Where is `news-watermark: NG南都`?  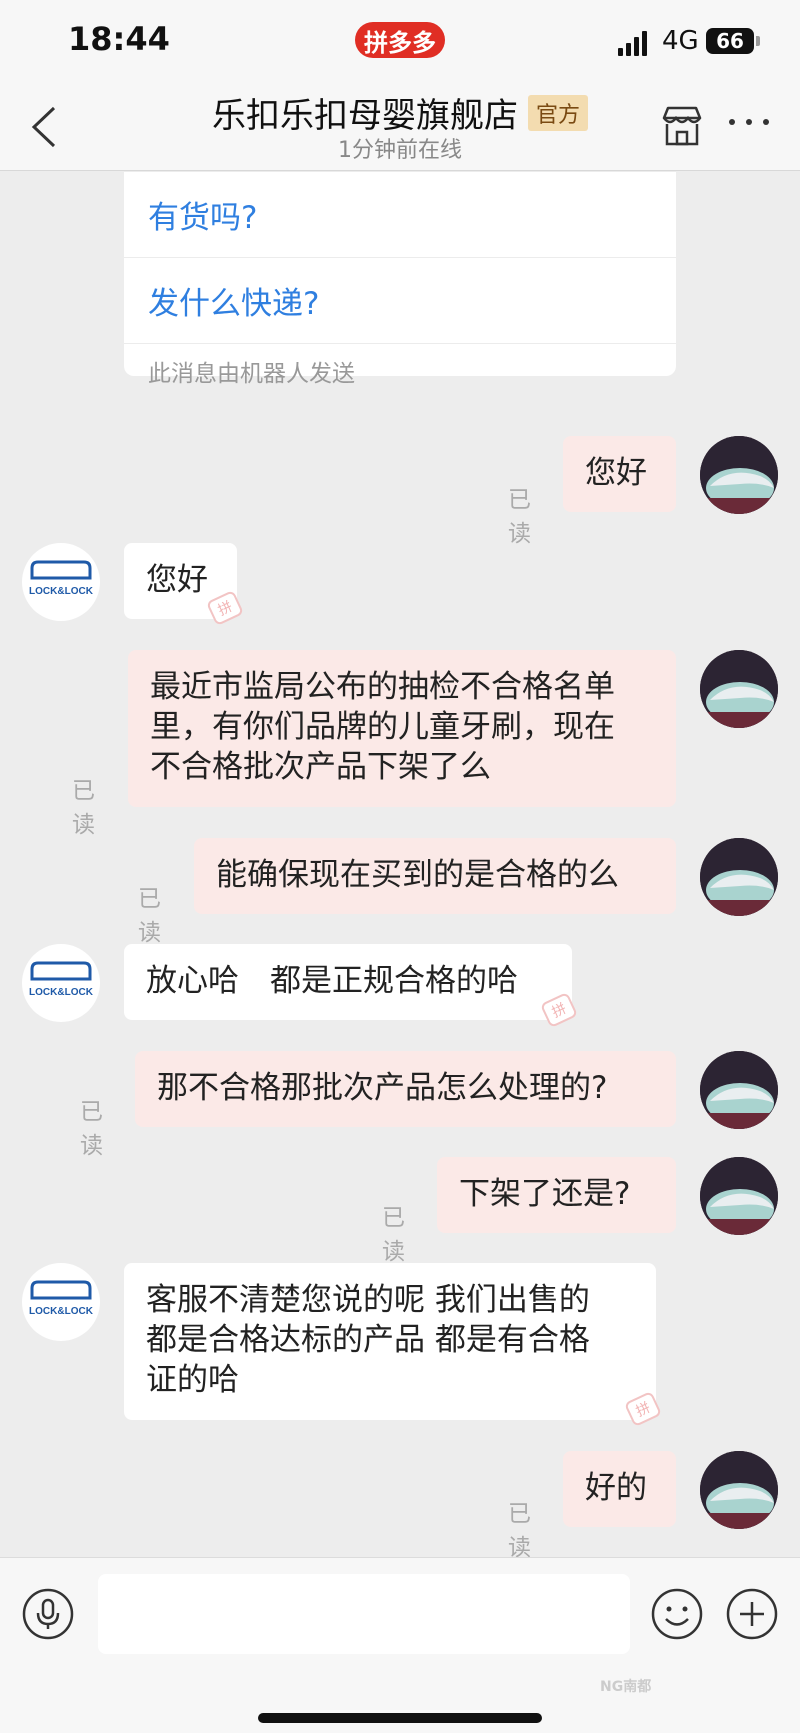
news-watermark: NG南都 is located at coordinates (626, 1687).